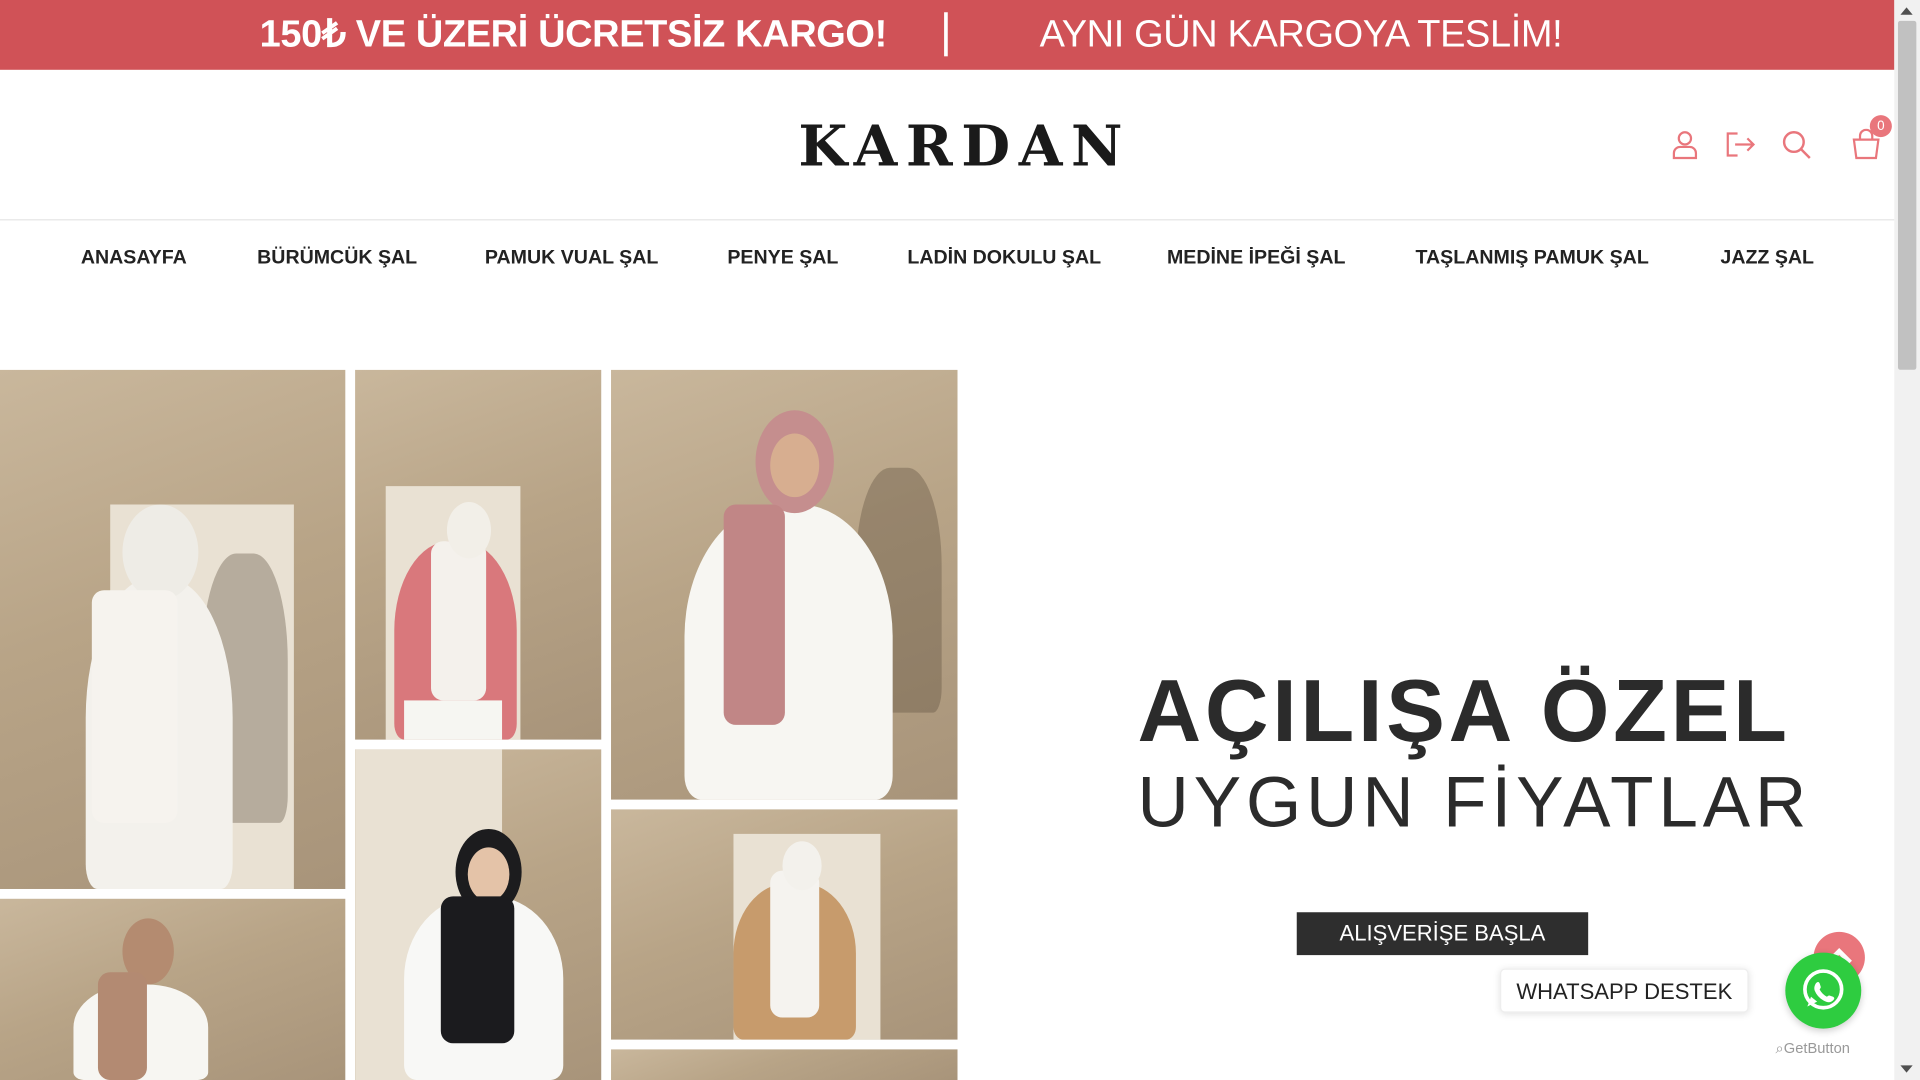 The image size is (1920, 1080). What do you see at coordinates (1906, 11) in the screenshot?
I see `scroll-up-arrow-icon` at bounding box center [1906, 11].